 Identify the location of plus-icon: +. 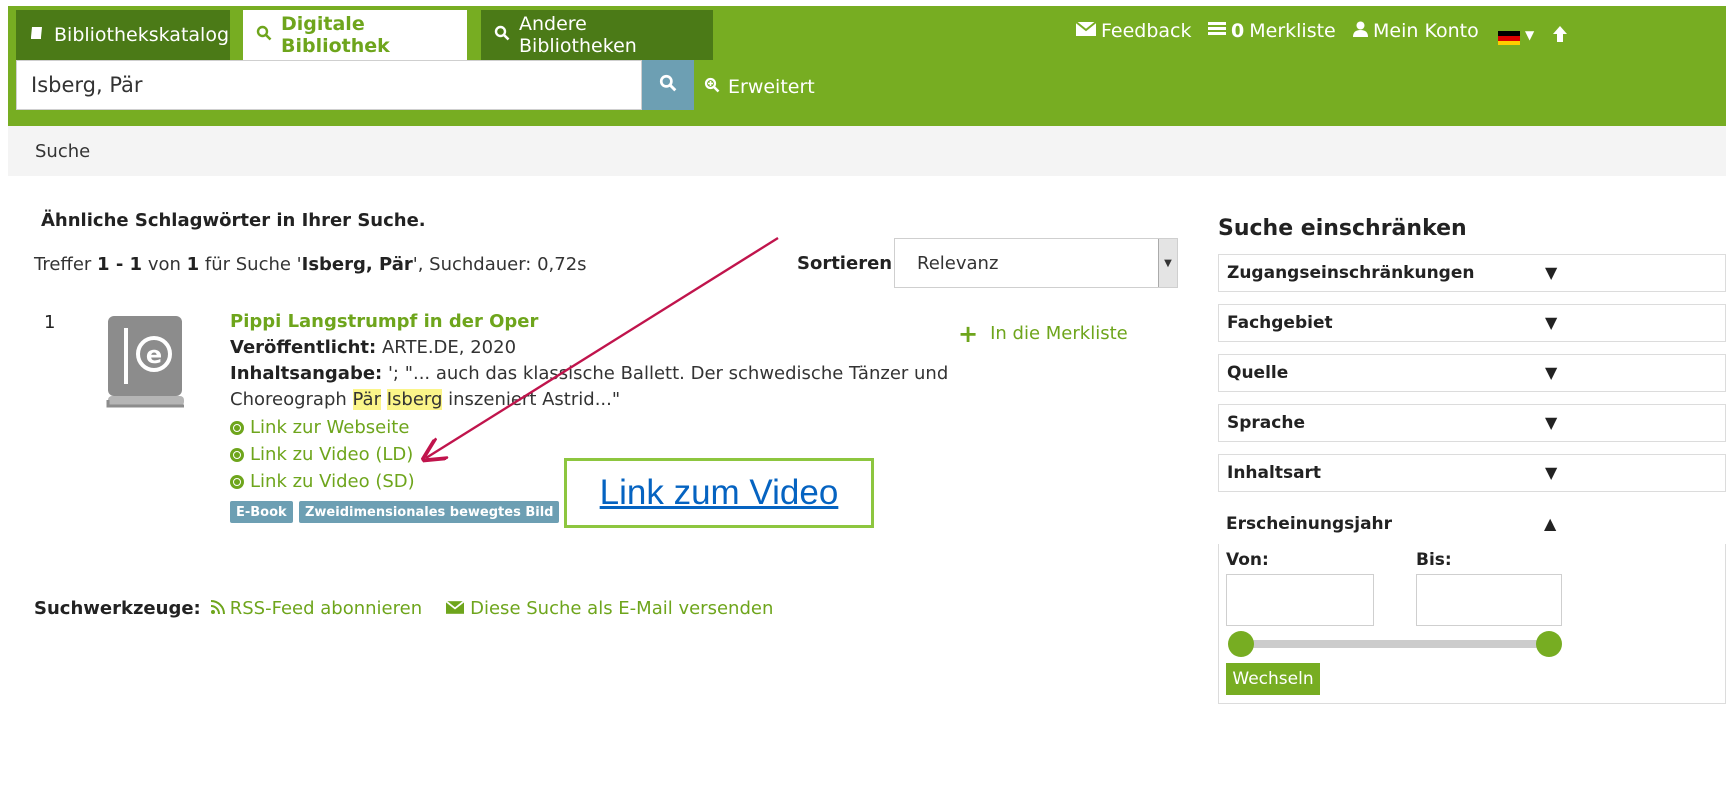
(968, 333).